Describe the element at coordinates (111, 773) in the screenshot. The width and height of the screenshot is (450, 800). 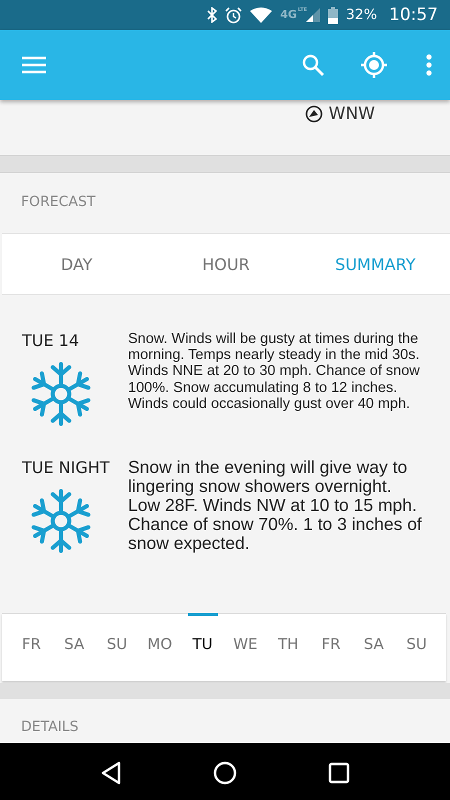
I see `back-icon` at that location.